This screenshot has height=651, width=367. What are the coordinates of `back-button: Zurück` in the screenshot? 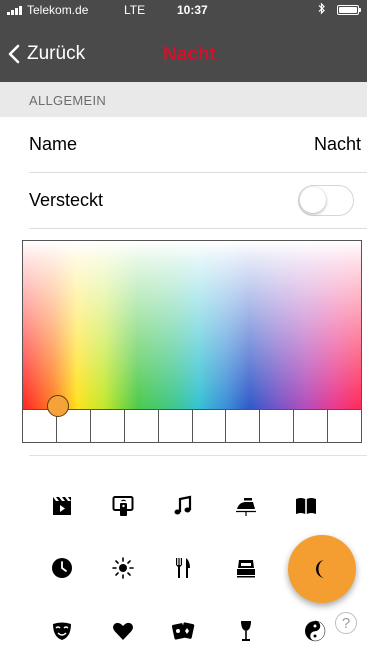 It's located at (46, 54).